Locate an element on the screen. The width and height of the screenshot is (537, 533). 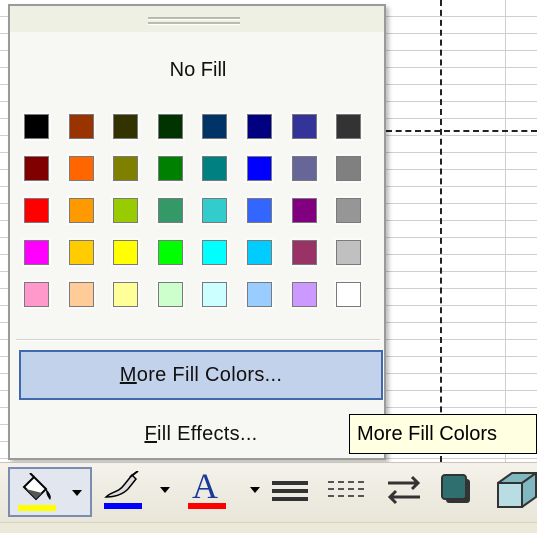
arrow-style-icon is located at coordinates (404, 490).